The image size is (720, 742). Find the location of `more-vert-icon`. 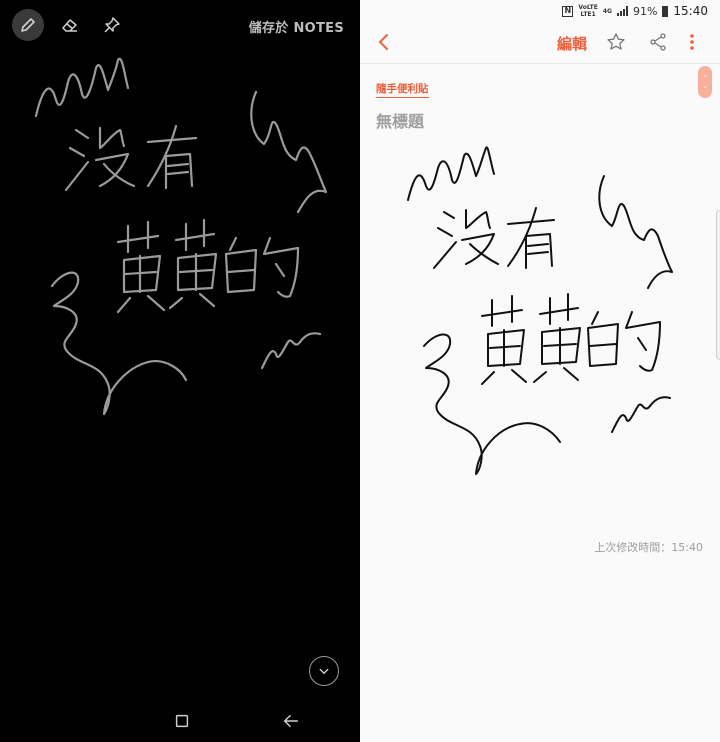

more-vert-icon is located at coordinates (692, 42).